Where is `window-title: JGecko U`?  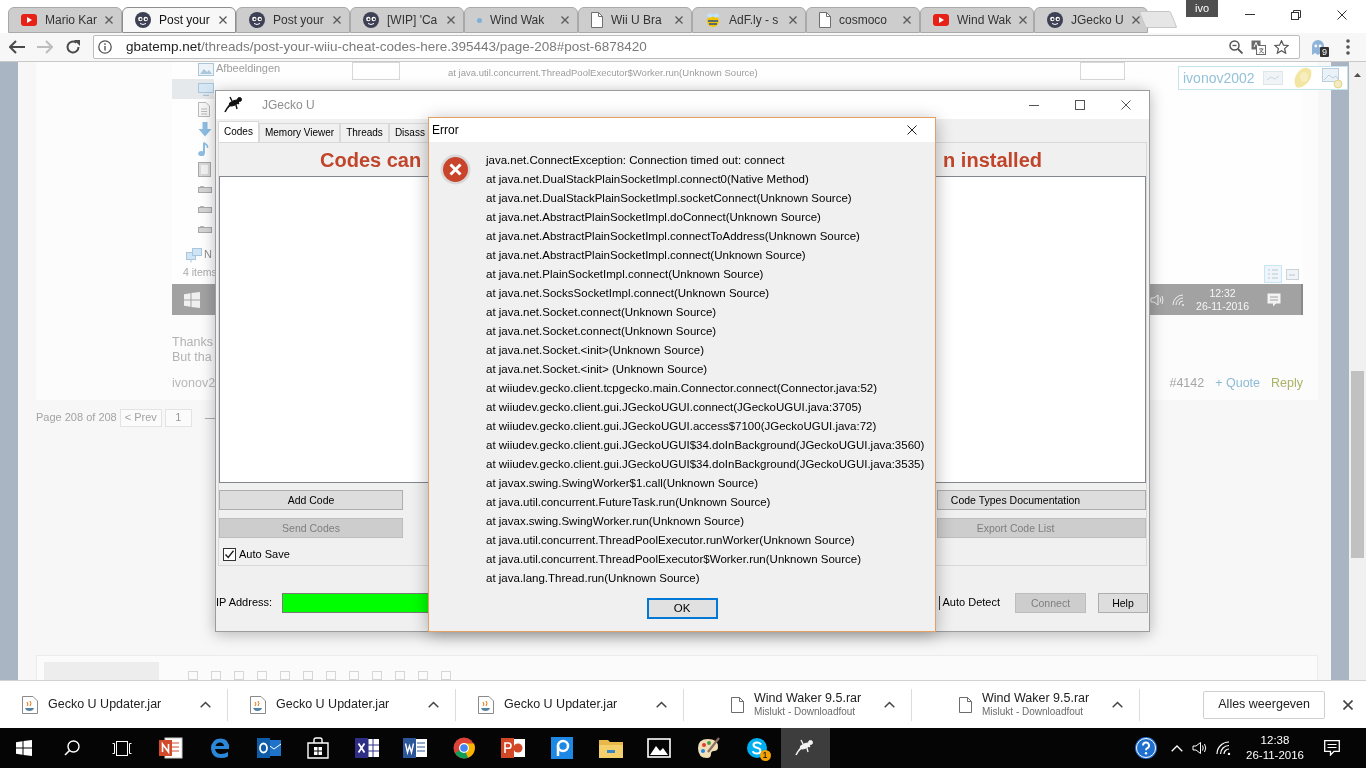
window-title: JGecko U is located at coordinates (288, 105).